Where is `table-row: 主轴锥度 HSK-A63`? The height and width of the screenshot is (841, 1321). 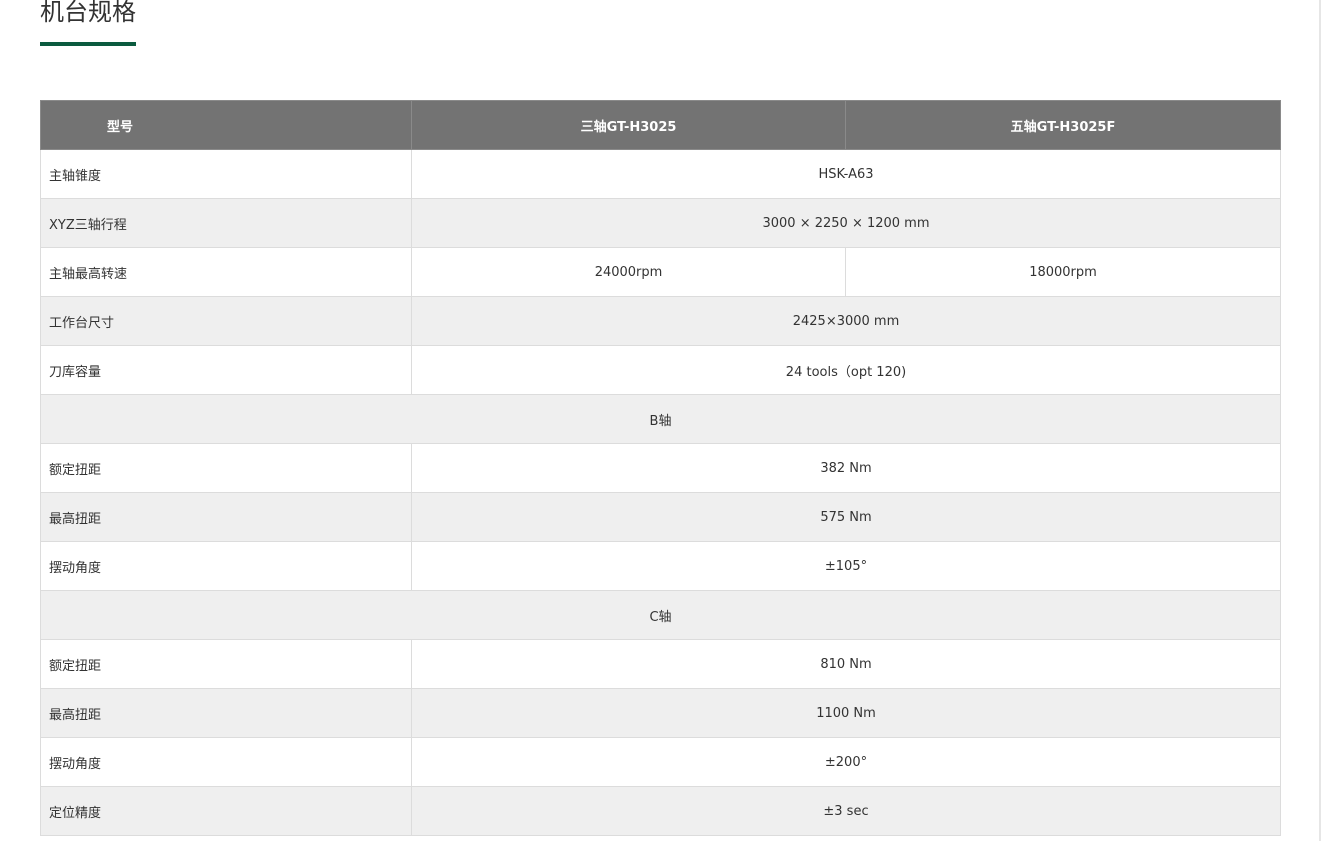 table-row: 主轴锥度 HSK-A63 is located at coordinates (660, 174).